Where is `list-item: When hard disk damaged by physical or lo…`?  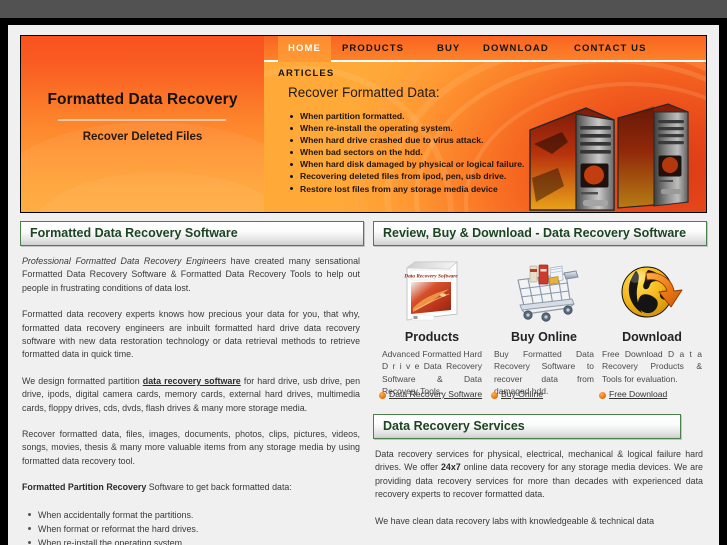 list-item: When hard disk damaged by physical or lo… is located at coordinates (438, 164).